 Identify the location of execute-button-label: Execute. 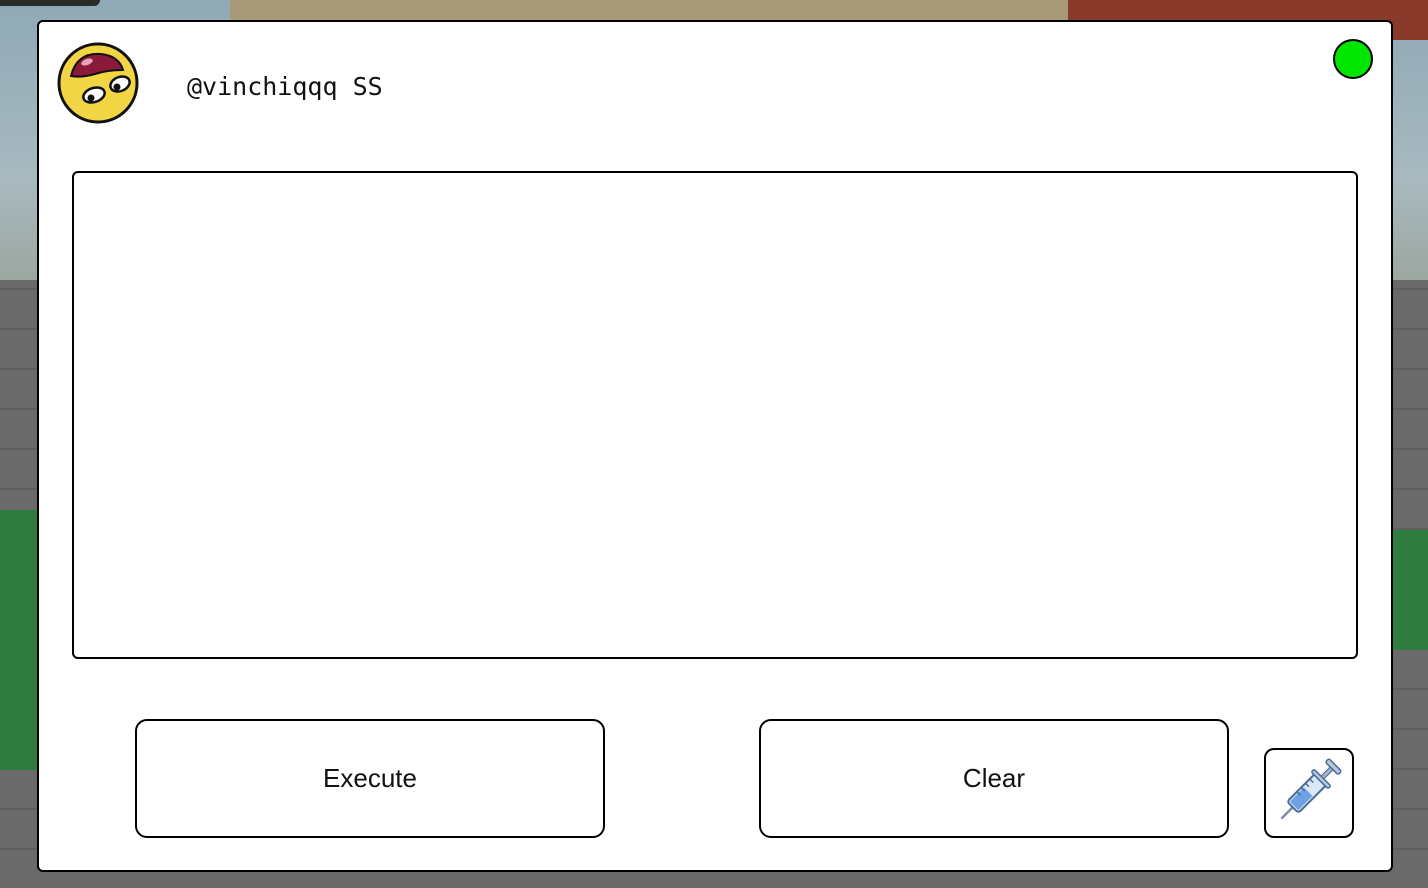
(370, 778).